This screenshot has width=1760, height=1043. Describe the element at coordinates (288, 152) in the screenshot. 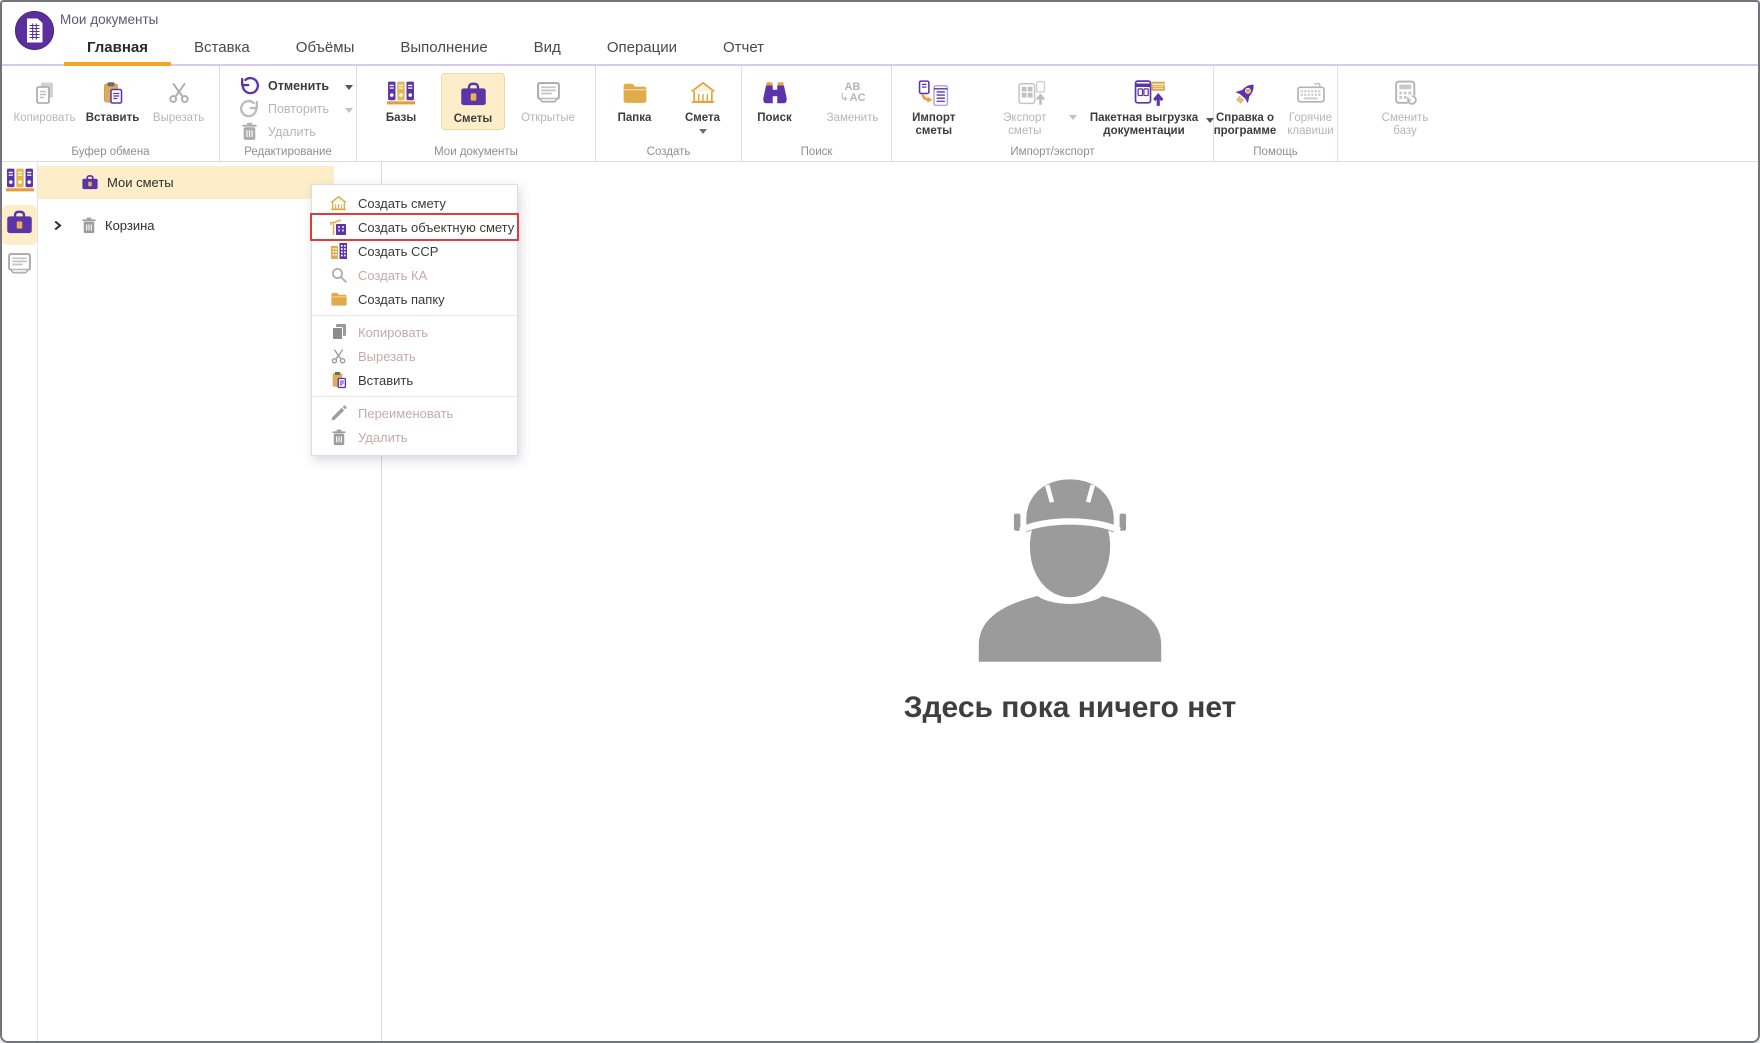

I see `group-label-edit: Редактирование` at that location.